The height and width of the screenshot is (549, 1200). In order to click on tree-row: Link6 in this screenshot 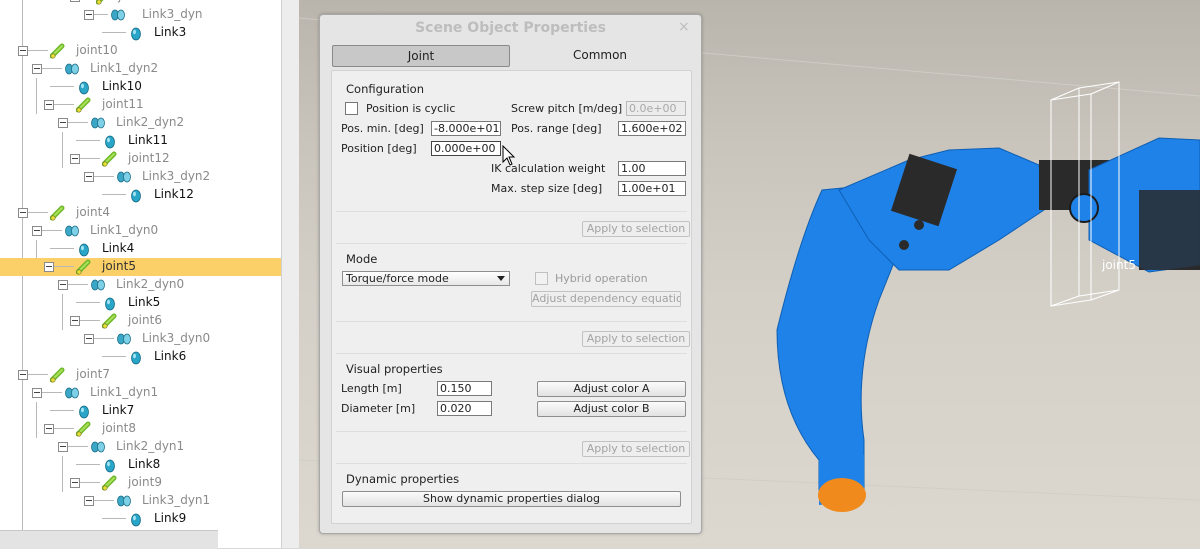, I will do `click(140, 357)`.